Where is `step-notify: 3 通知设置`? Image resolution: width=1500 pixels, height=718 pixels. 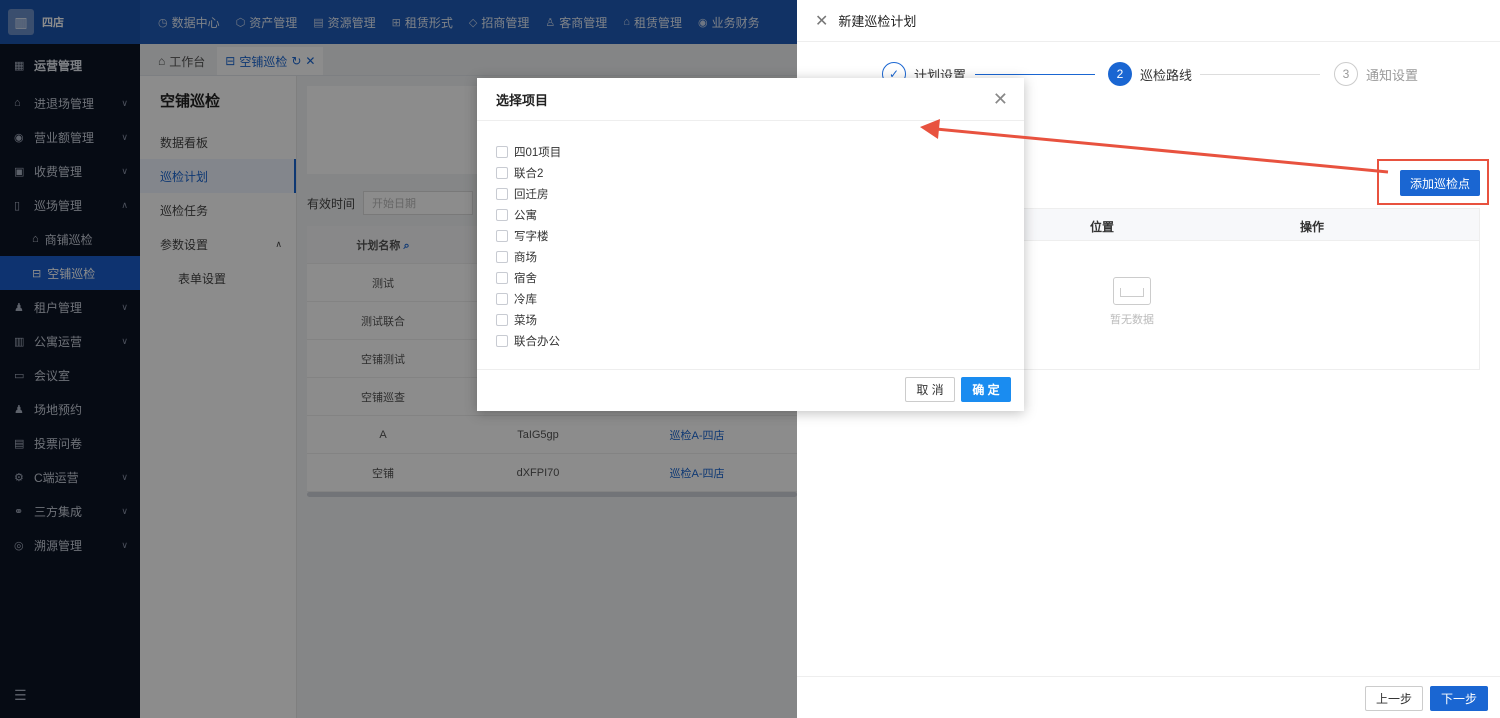 step-notify: 3 通知设置 is located at coordinates (1376, 74).